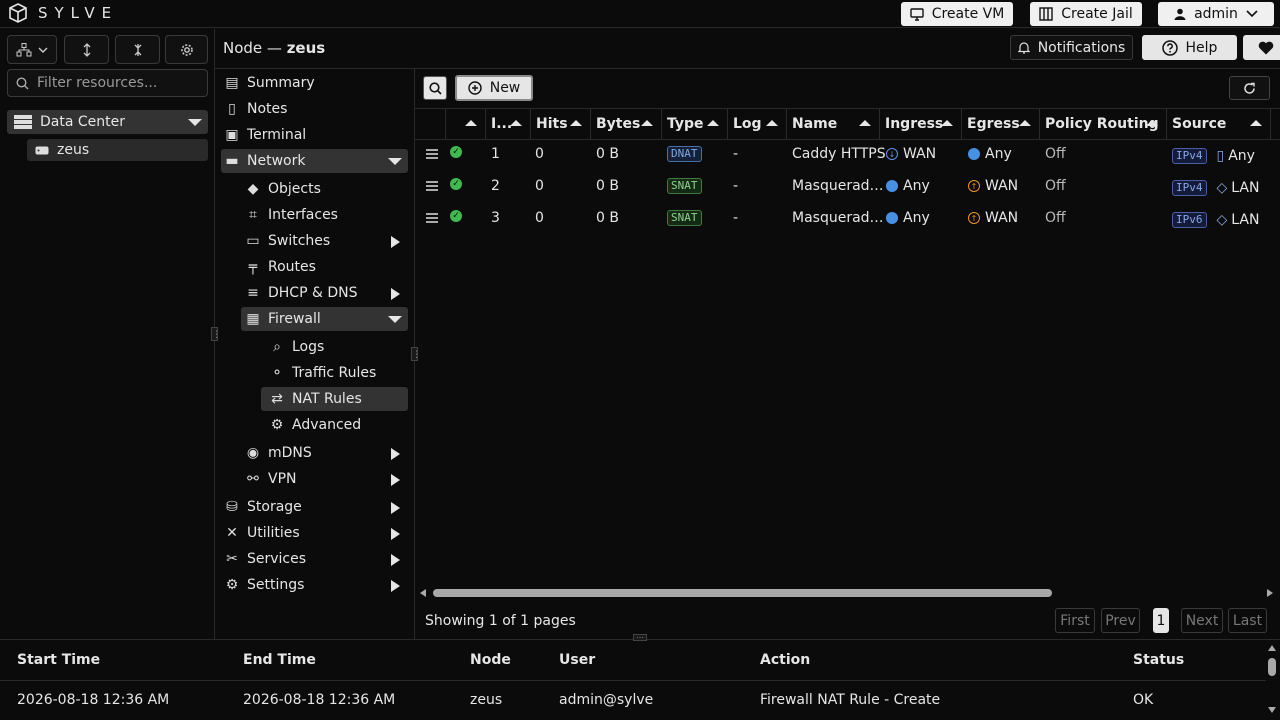 The width and height of the screenshot is (1280, 720). I want to click on last-page-button: Last, so click(1247, 620).